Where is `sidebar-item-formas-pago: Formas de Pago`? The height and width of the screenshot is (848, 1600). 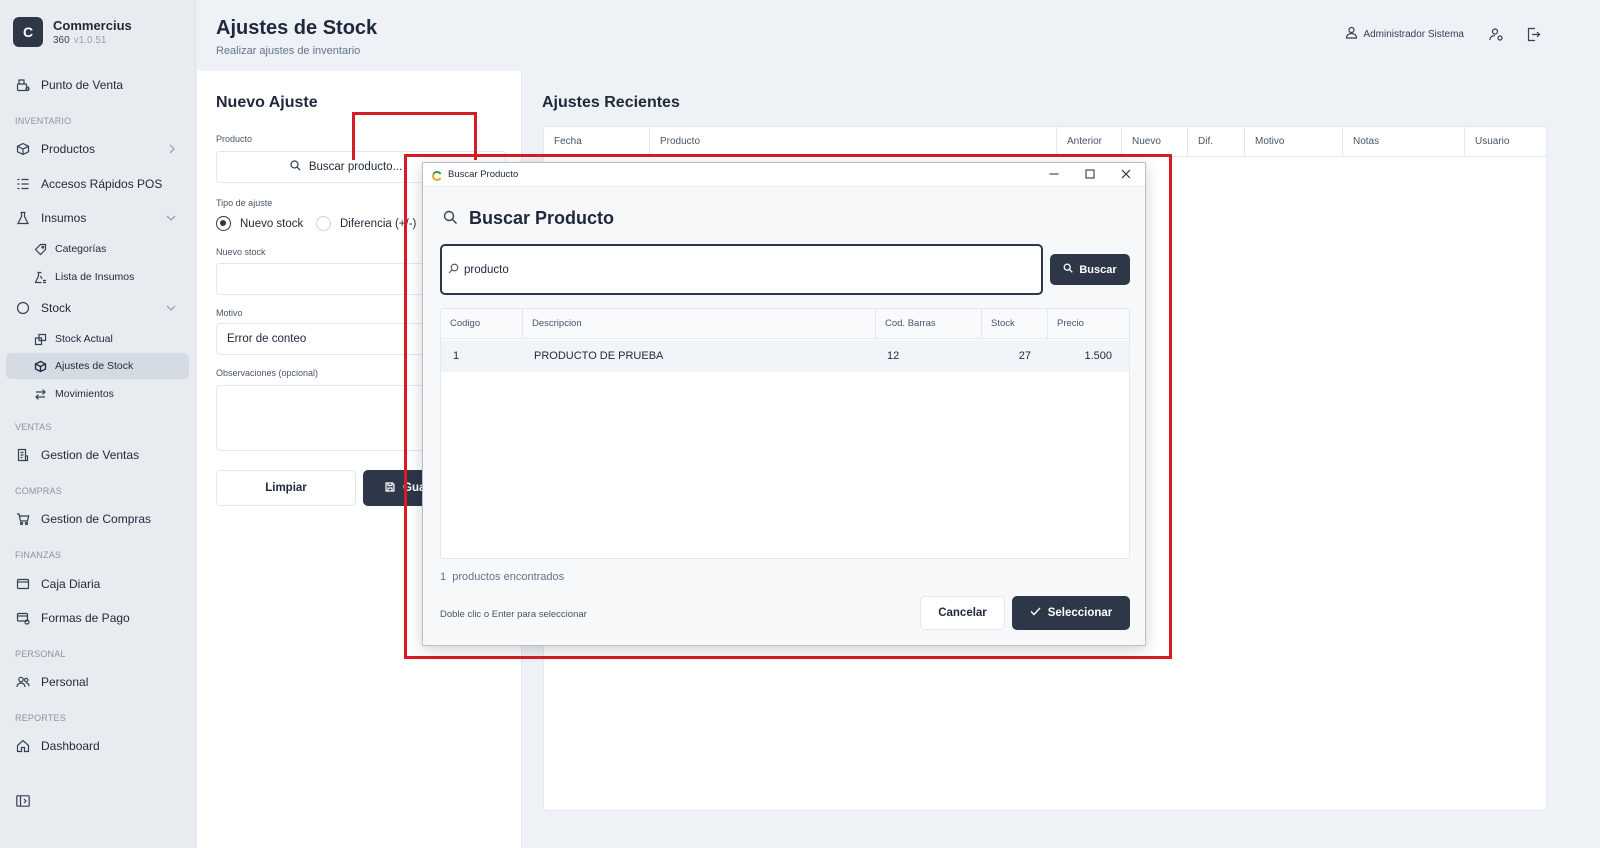
sidebar-item-formas-pago: Formas de Pago is located at coordinates (97, 618).